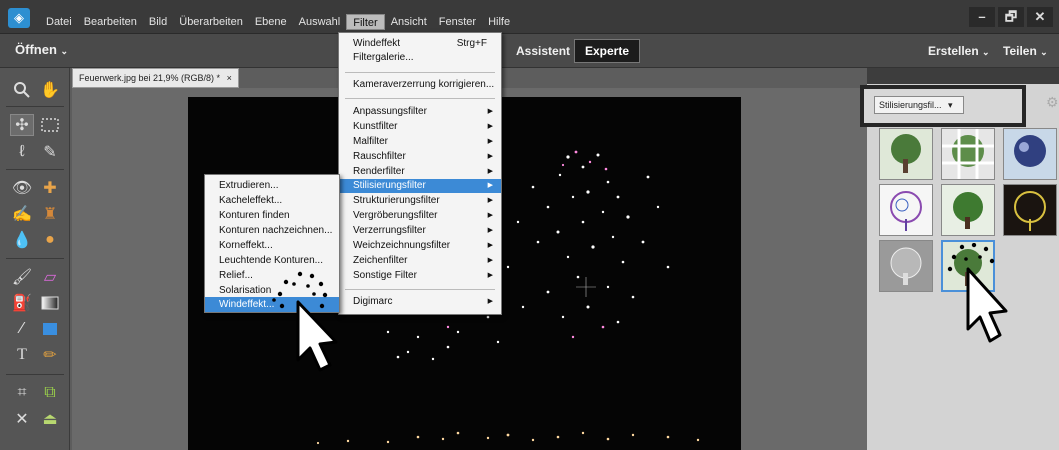  What do you see at coordinates (420, 276) in the screenshot?
I see `filter-menu-item: Sonstige Filter ▶` at bounding box center [420, 276].